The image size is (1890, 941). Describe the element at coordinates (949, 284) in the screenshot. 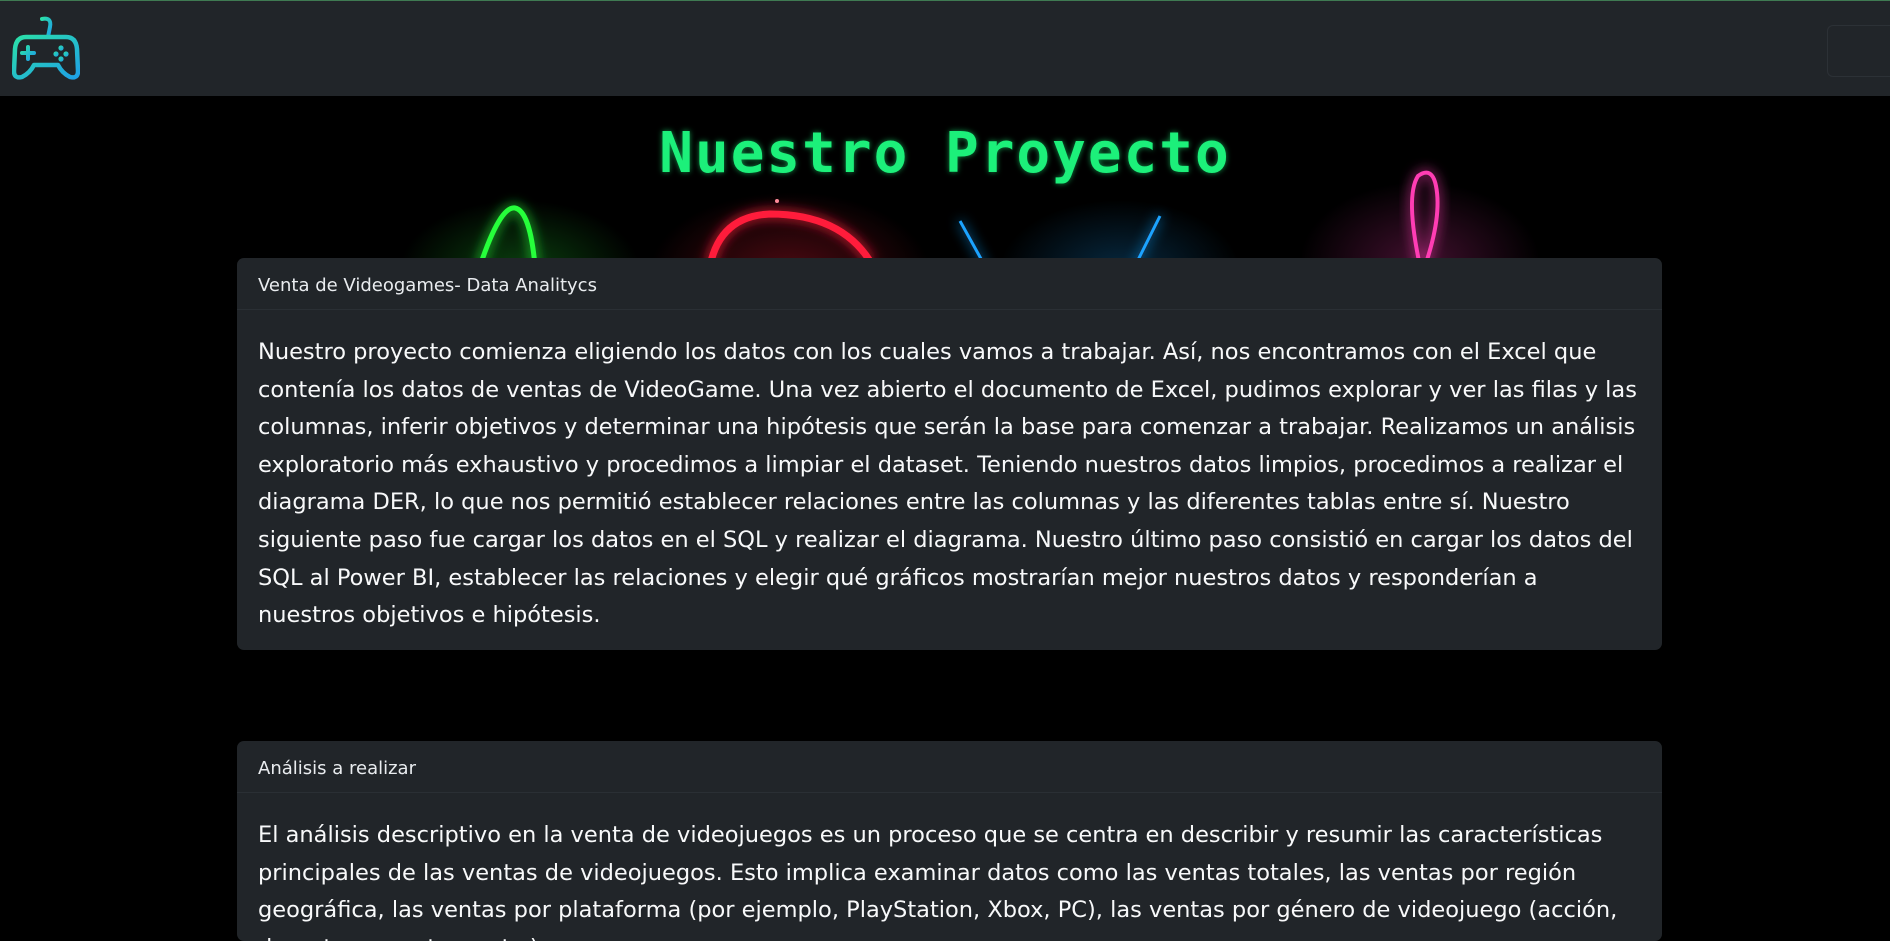

I see `card-header: Venta de Videogames- Data Analitycs` at that location.